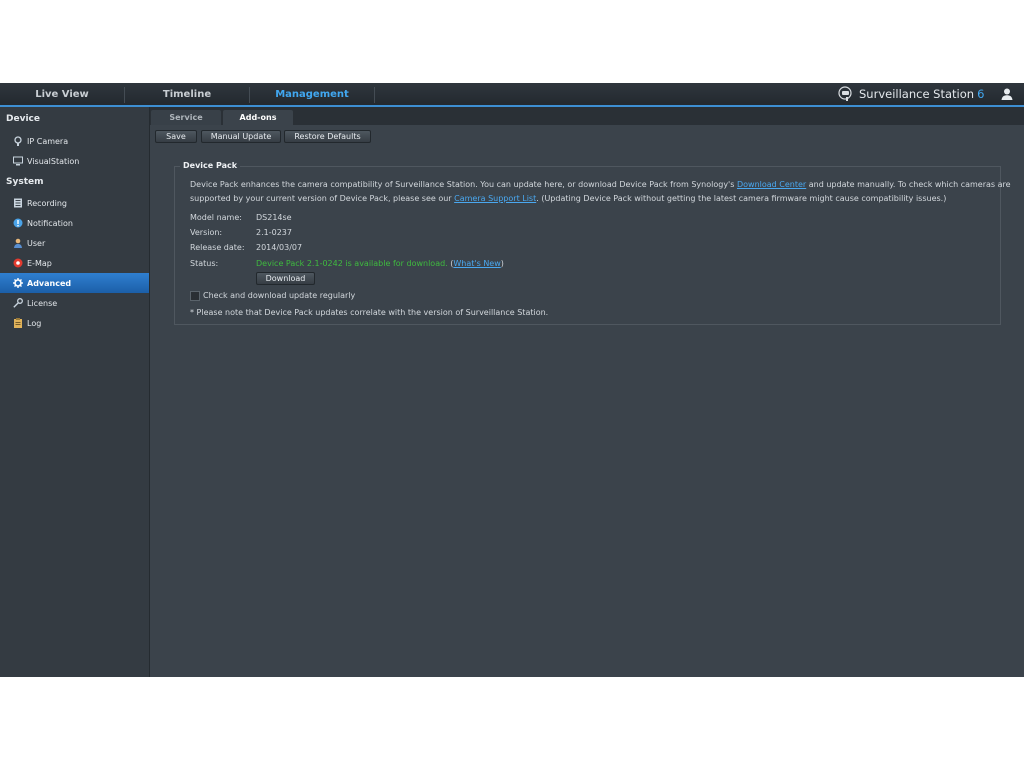  I want to click on sidebar-item-label: User, so click(36, 243).